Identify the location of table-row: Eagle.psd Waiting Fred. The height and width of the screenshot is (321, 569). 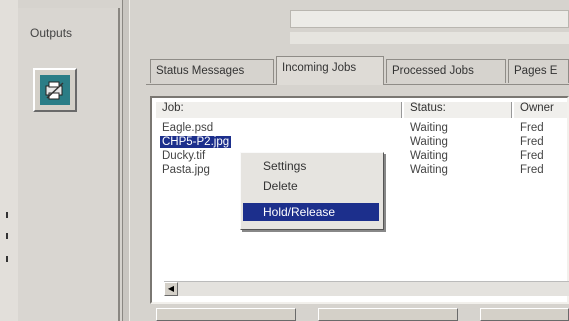
(359, 129).